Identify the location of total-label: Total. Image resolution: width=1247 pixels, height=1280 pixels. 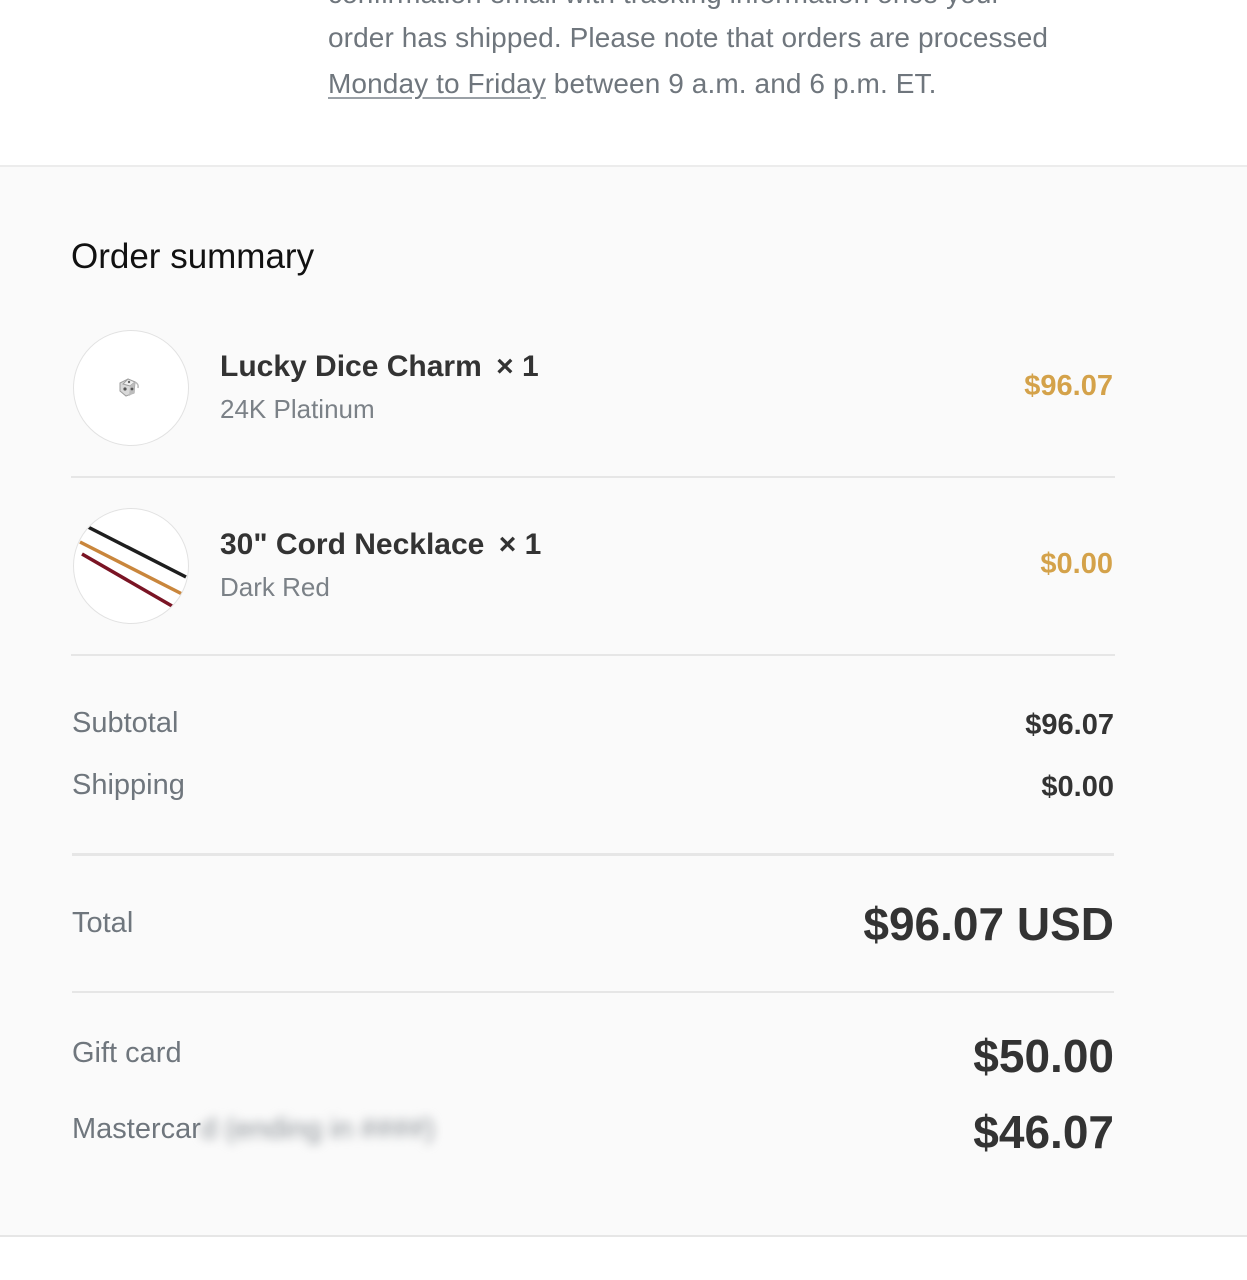
(103, 923).